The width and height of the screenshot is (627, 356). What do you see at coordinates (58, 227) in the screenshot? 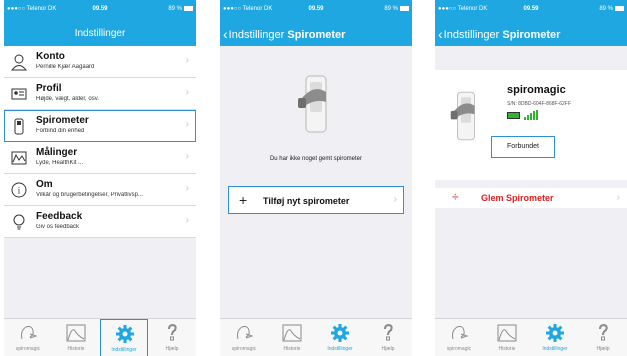
I see `settings-item-subtitle: Giv os feedback` at bounding box center [58, 227].